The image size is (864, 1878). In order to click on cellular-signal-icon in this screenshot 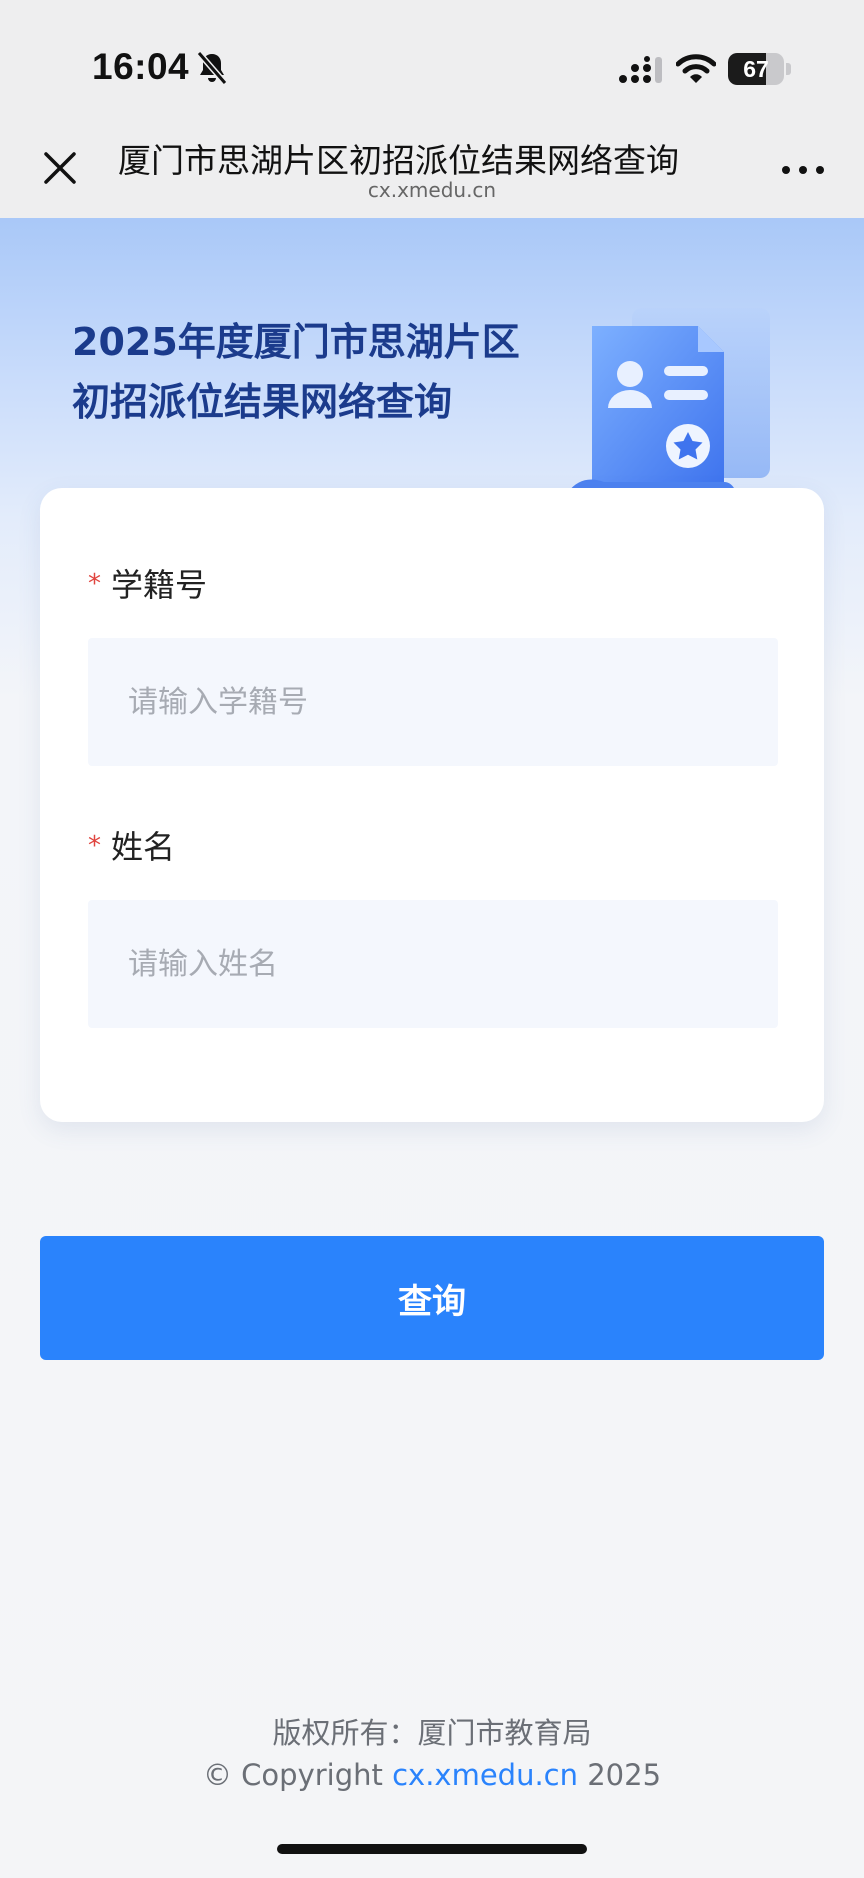, I will do `click(640, 69)`.